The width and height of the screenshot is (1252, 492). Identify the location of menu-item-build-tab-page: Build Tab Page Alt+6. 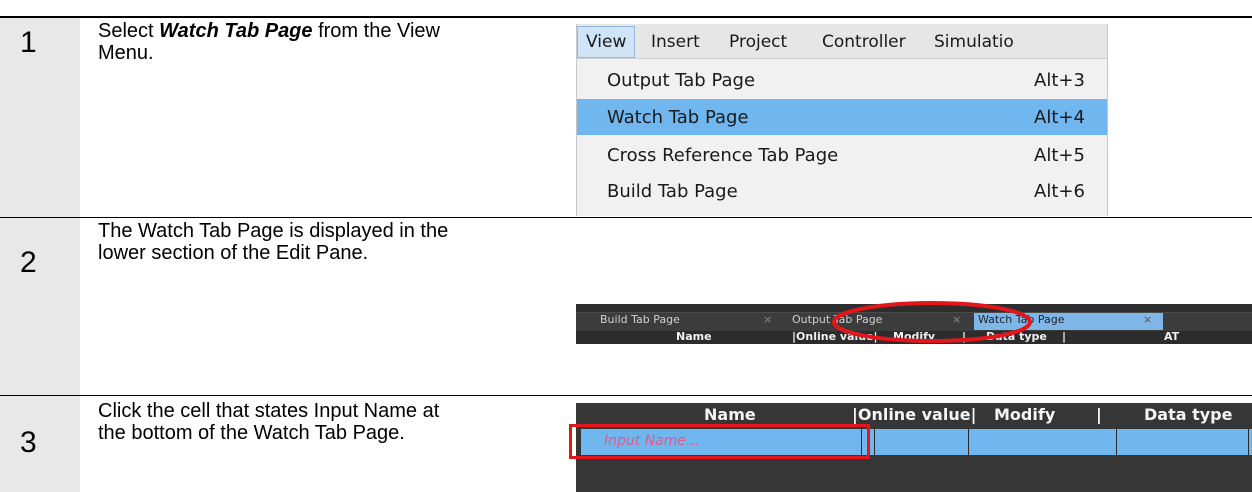
(842, 191).